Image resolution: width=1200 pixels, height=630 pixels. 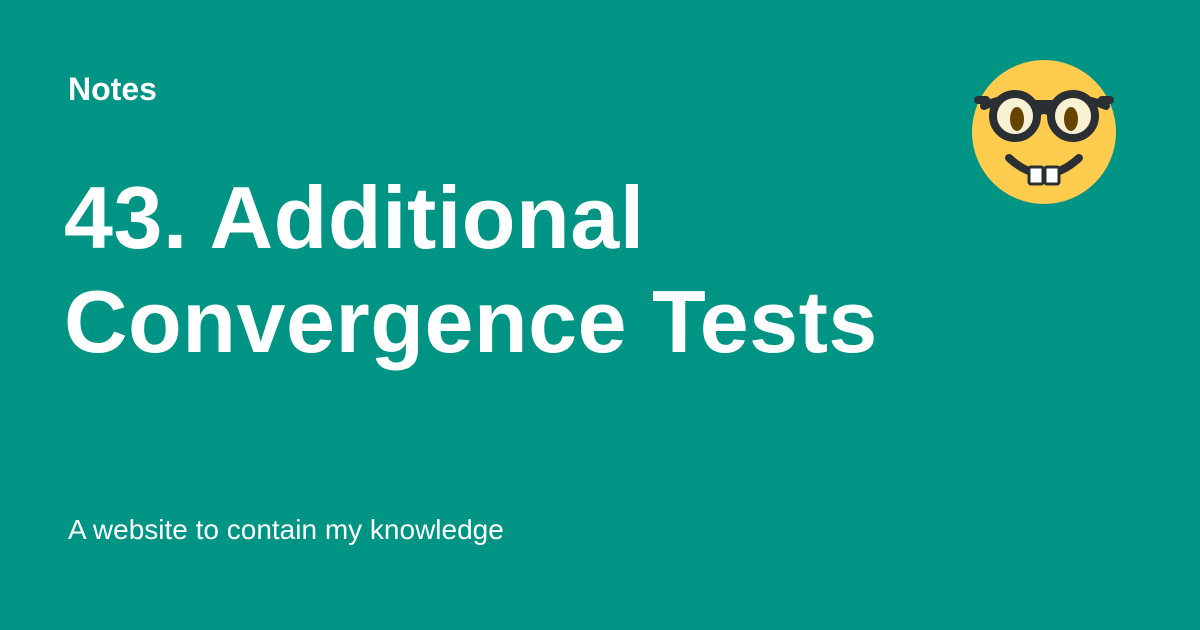 What do you see at coordinates (286, 529) in the screenshot?
I see `site-tagline: A website to contain my knowledge` at bounding box center [286, 529].